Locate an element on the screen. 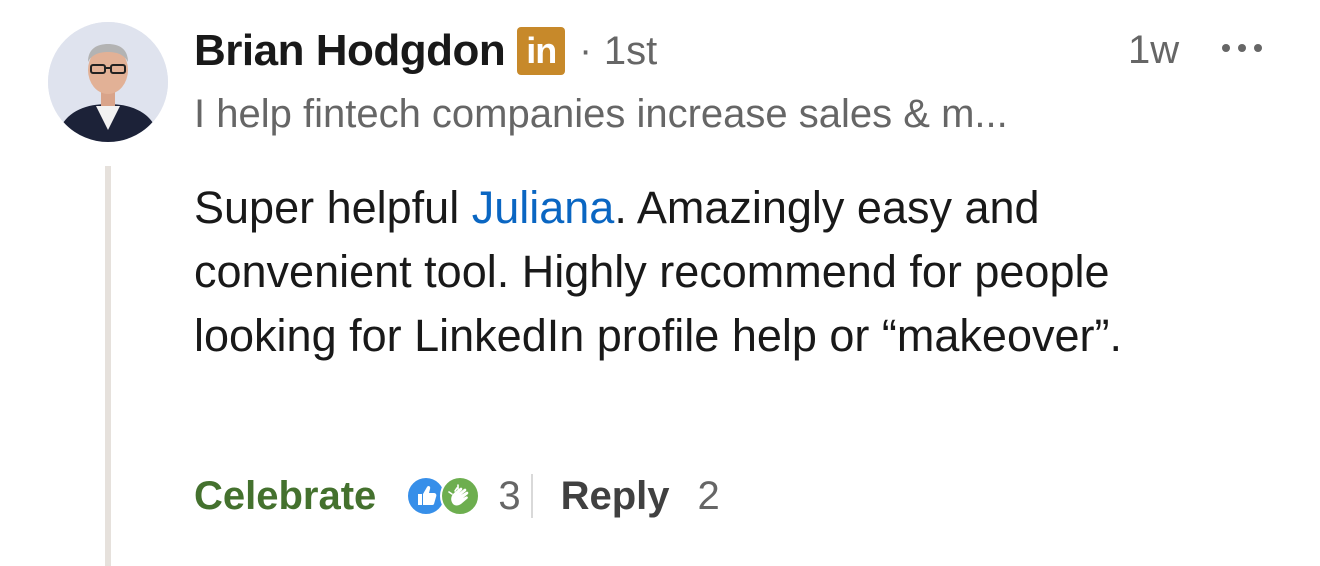 The image size is (1320, 566). thumbs-up-icon is located at coordinates (427, 495).